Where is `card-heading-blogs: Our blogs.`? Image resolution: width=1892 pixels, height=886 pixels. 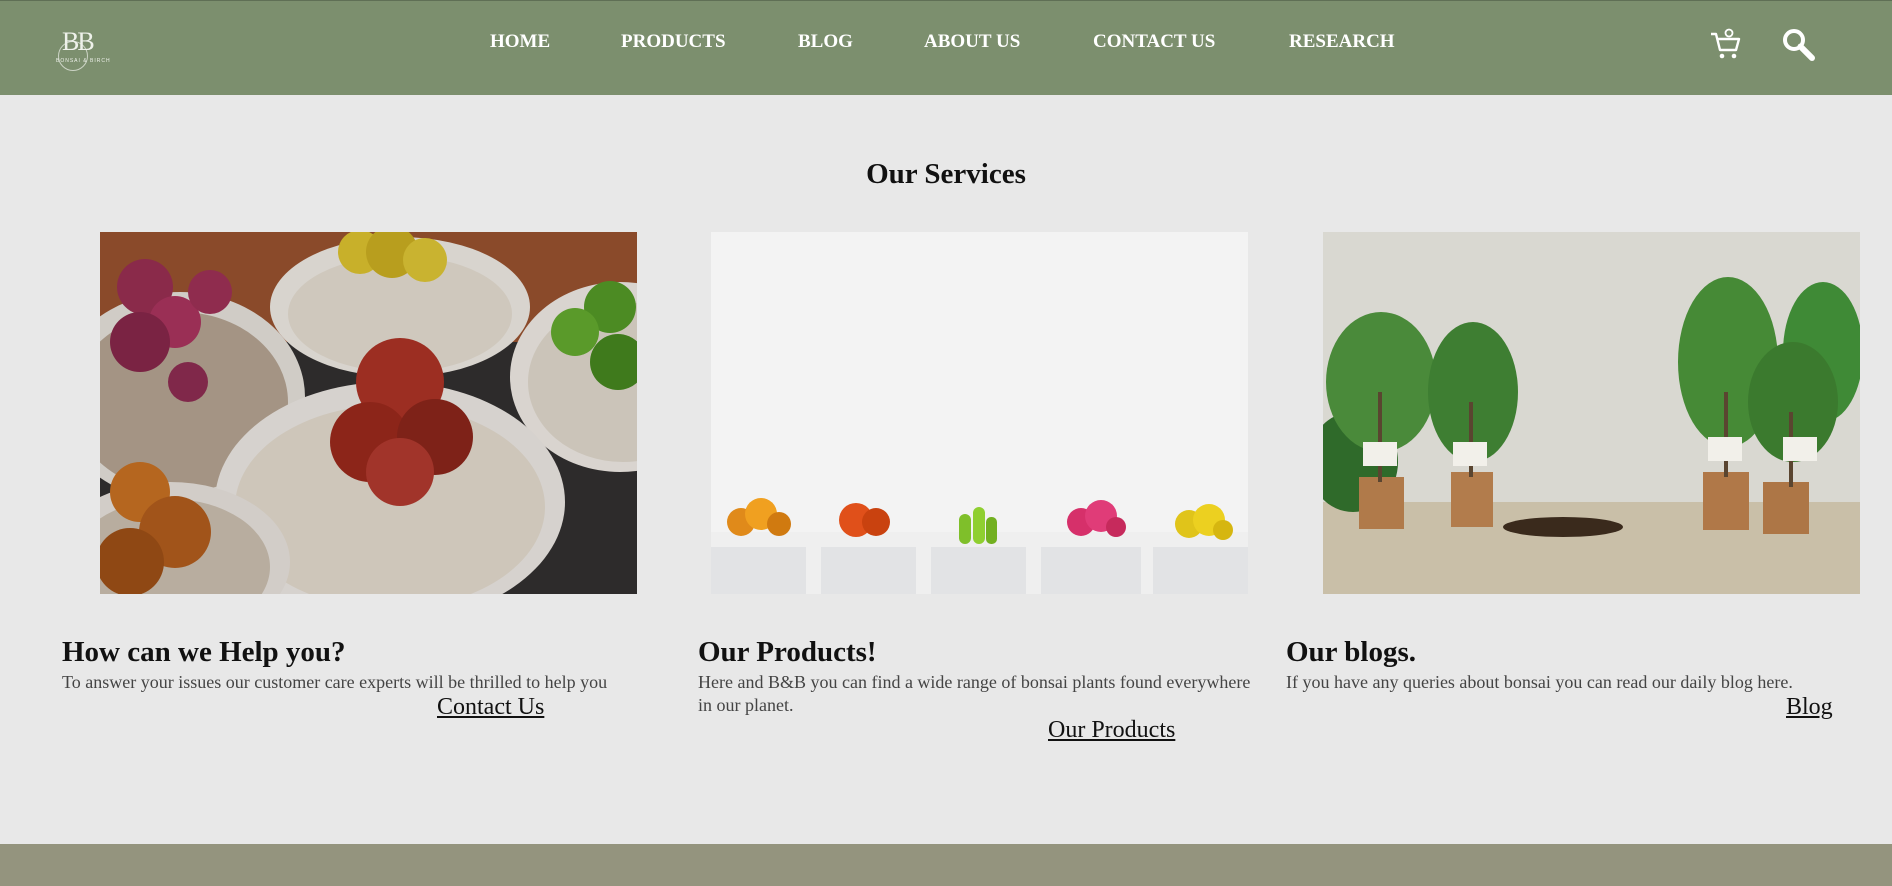
card-heading-blogs: Our blogs. is located at coordinates (1351, 652).